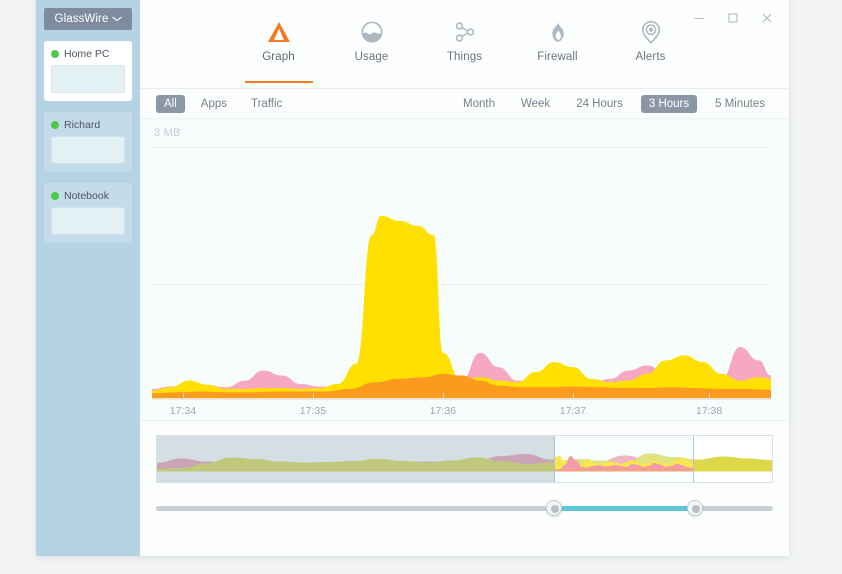 This screenshot has width=842, height=574. What do you see at coordinates (82, 125) in the screenshot?
I see `device-name: Richard` at bounding box center [82, 125].